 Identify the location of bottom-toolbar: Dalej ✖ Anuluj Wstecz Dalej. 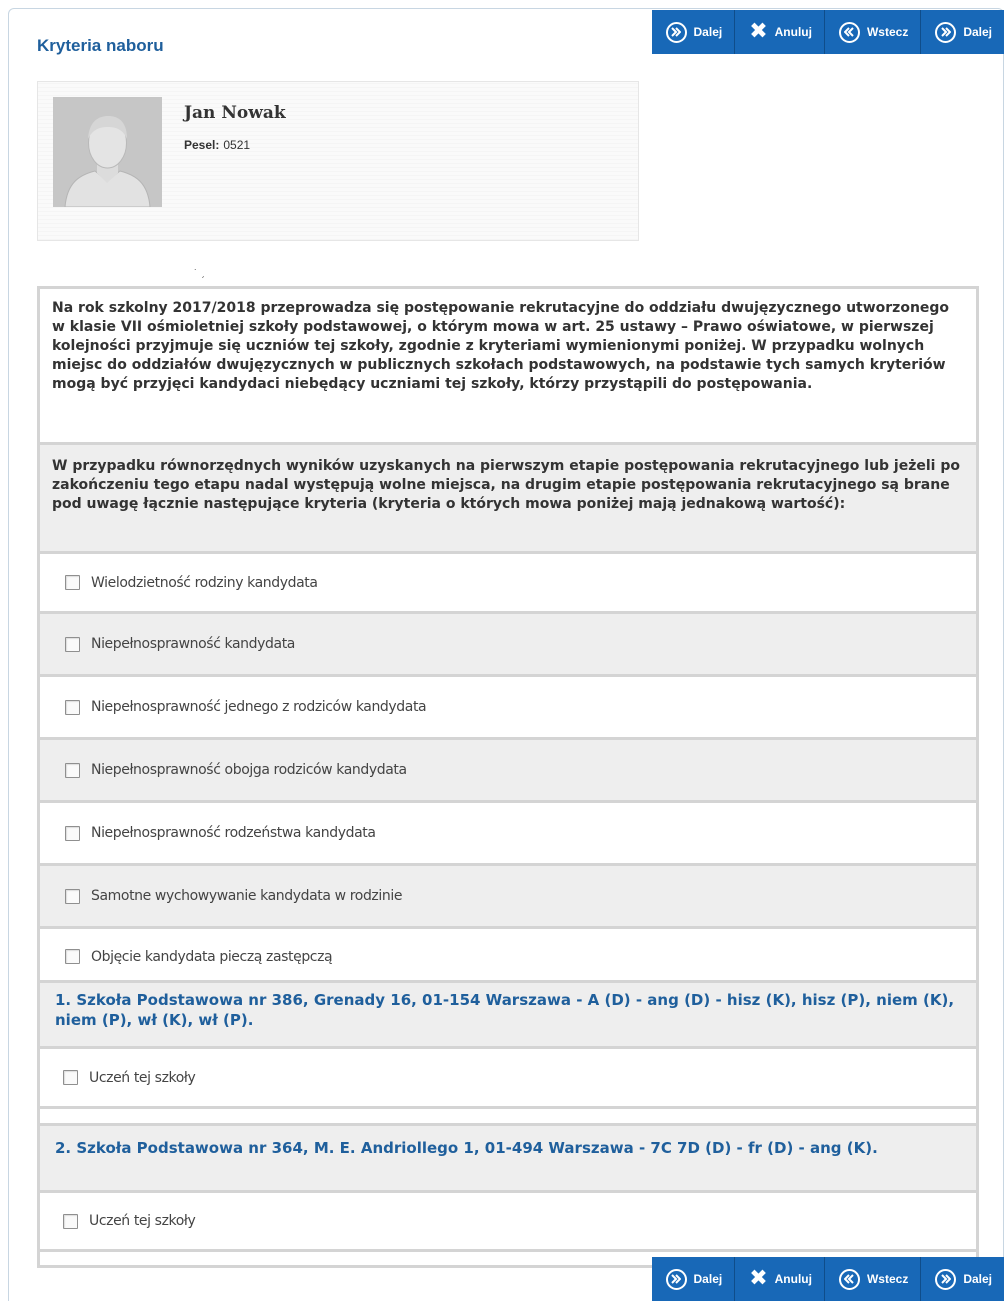
(827, 1279).